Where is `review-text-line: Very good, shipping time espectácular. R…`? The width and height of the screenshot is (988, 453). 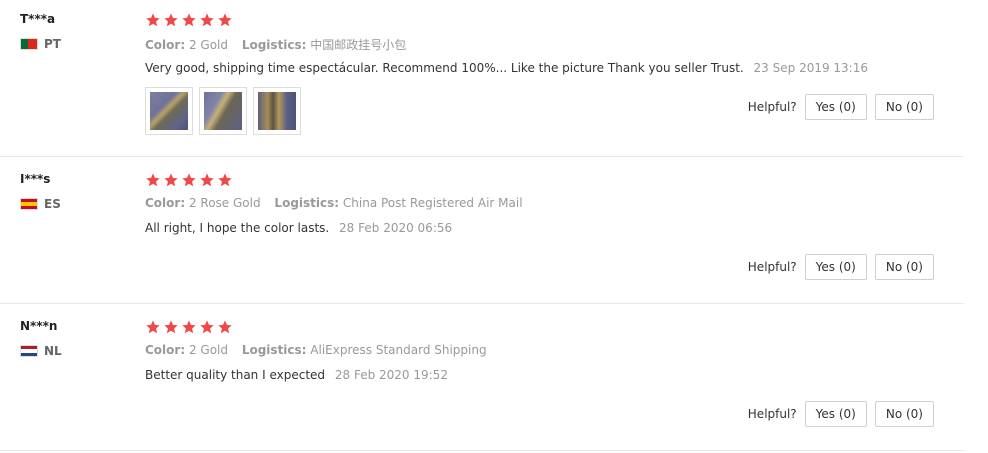
review-text-line: Very good, shipping time espectácular. R… is located at coordinates (506, 68).